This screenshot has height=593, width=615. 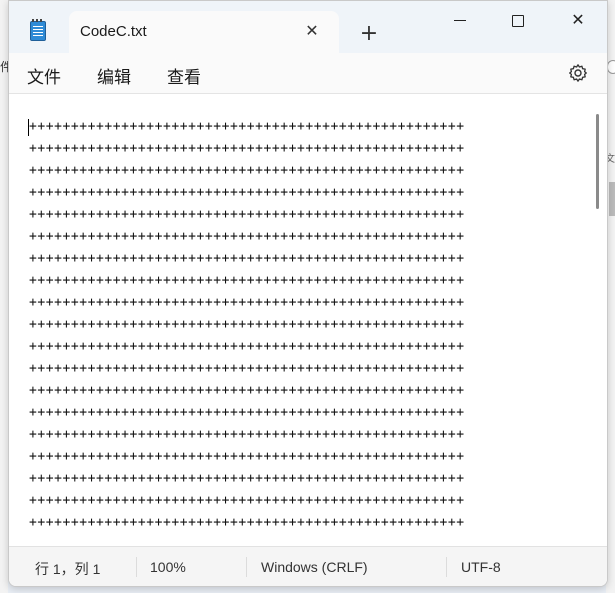 I want to click on cursor-position: 行 1，列 1, so click(x=68, y=569).